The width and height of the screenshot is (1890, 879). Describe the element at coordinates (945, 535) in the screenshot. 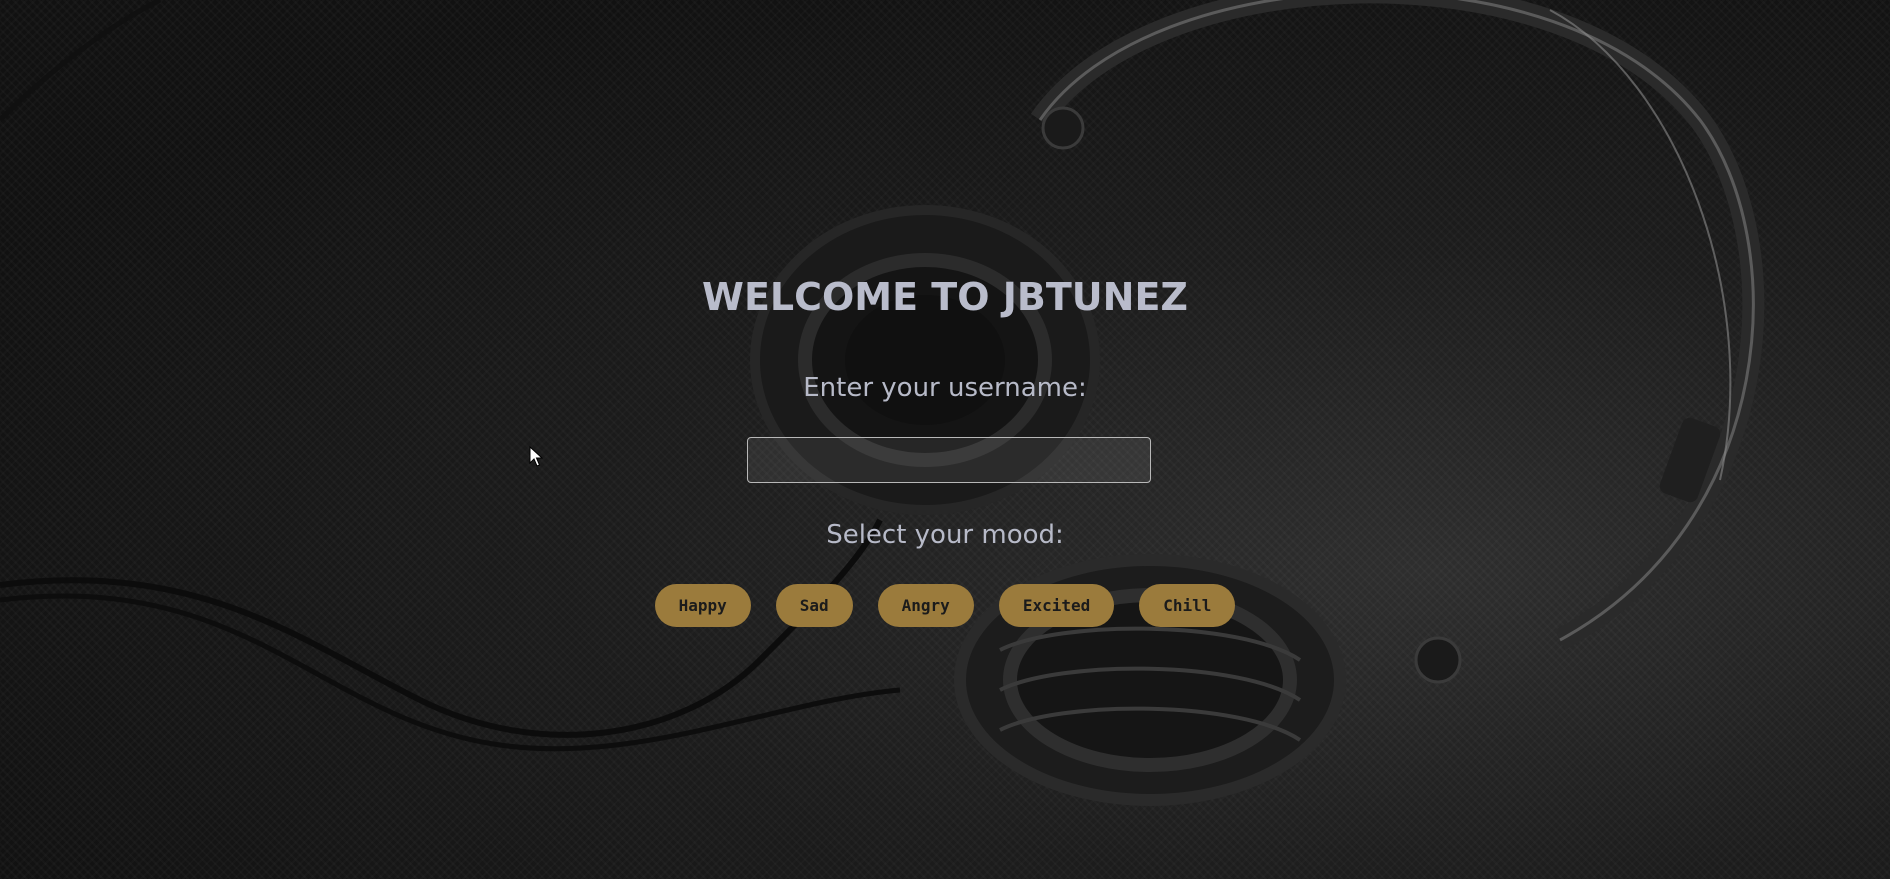

I see `mood-label: Select your mood:` at that location.